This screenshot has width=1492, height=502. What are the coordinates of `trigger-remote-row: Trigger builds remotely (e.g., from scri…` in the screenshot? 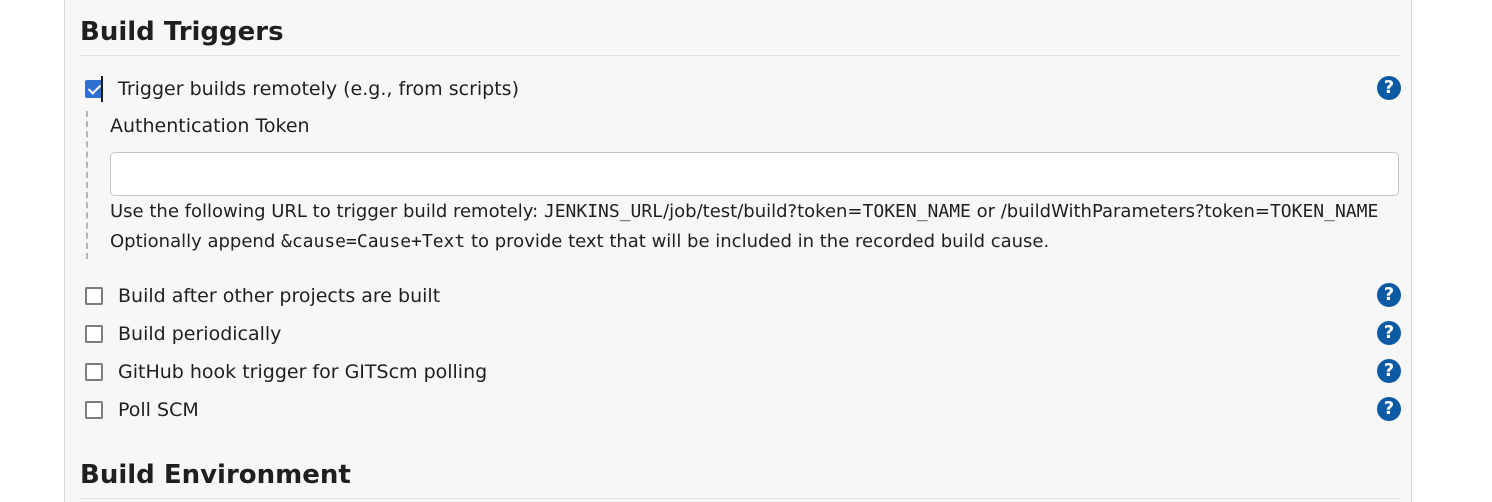 It's located at (743, 89).